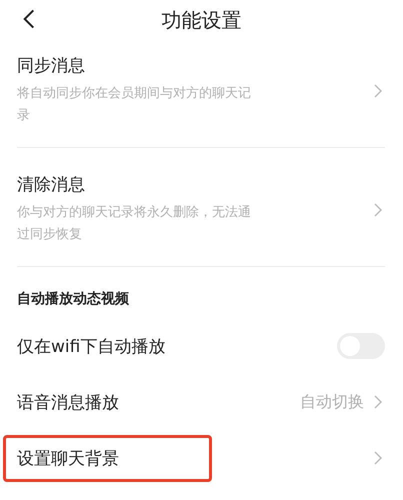 The width and height of the screenshot is (403, 500). I want to click on section-title: 自动播放动态视频, so click(73, 299).